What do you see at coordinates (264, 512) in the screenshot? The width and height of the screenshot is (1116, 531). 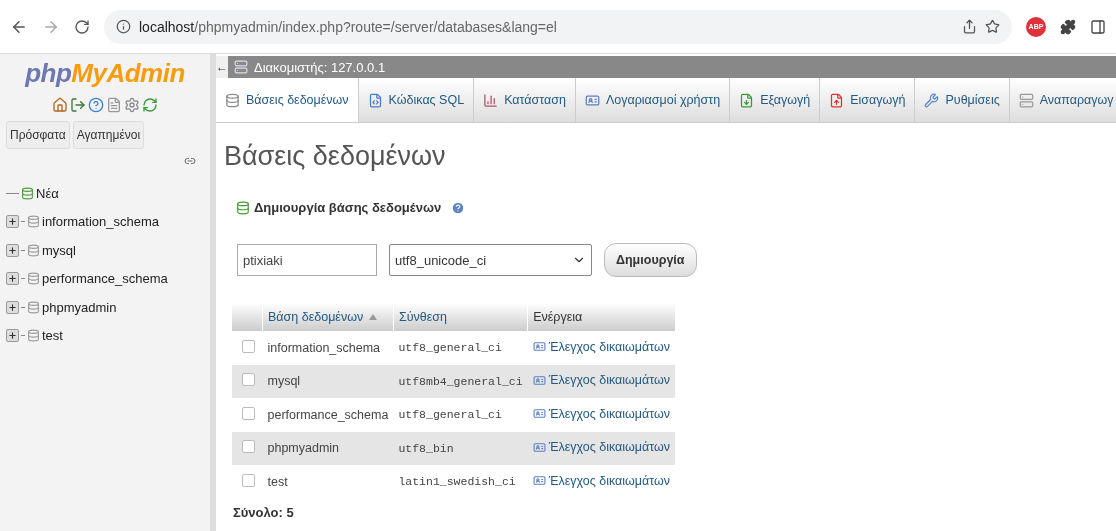 I see `total-count: Σύνολο: 5` at bounding box center [264, 512].